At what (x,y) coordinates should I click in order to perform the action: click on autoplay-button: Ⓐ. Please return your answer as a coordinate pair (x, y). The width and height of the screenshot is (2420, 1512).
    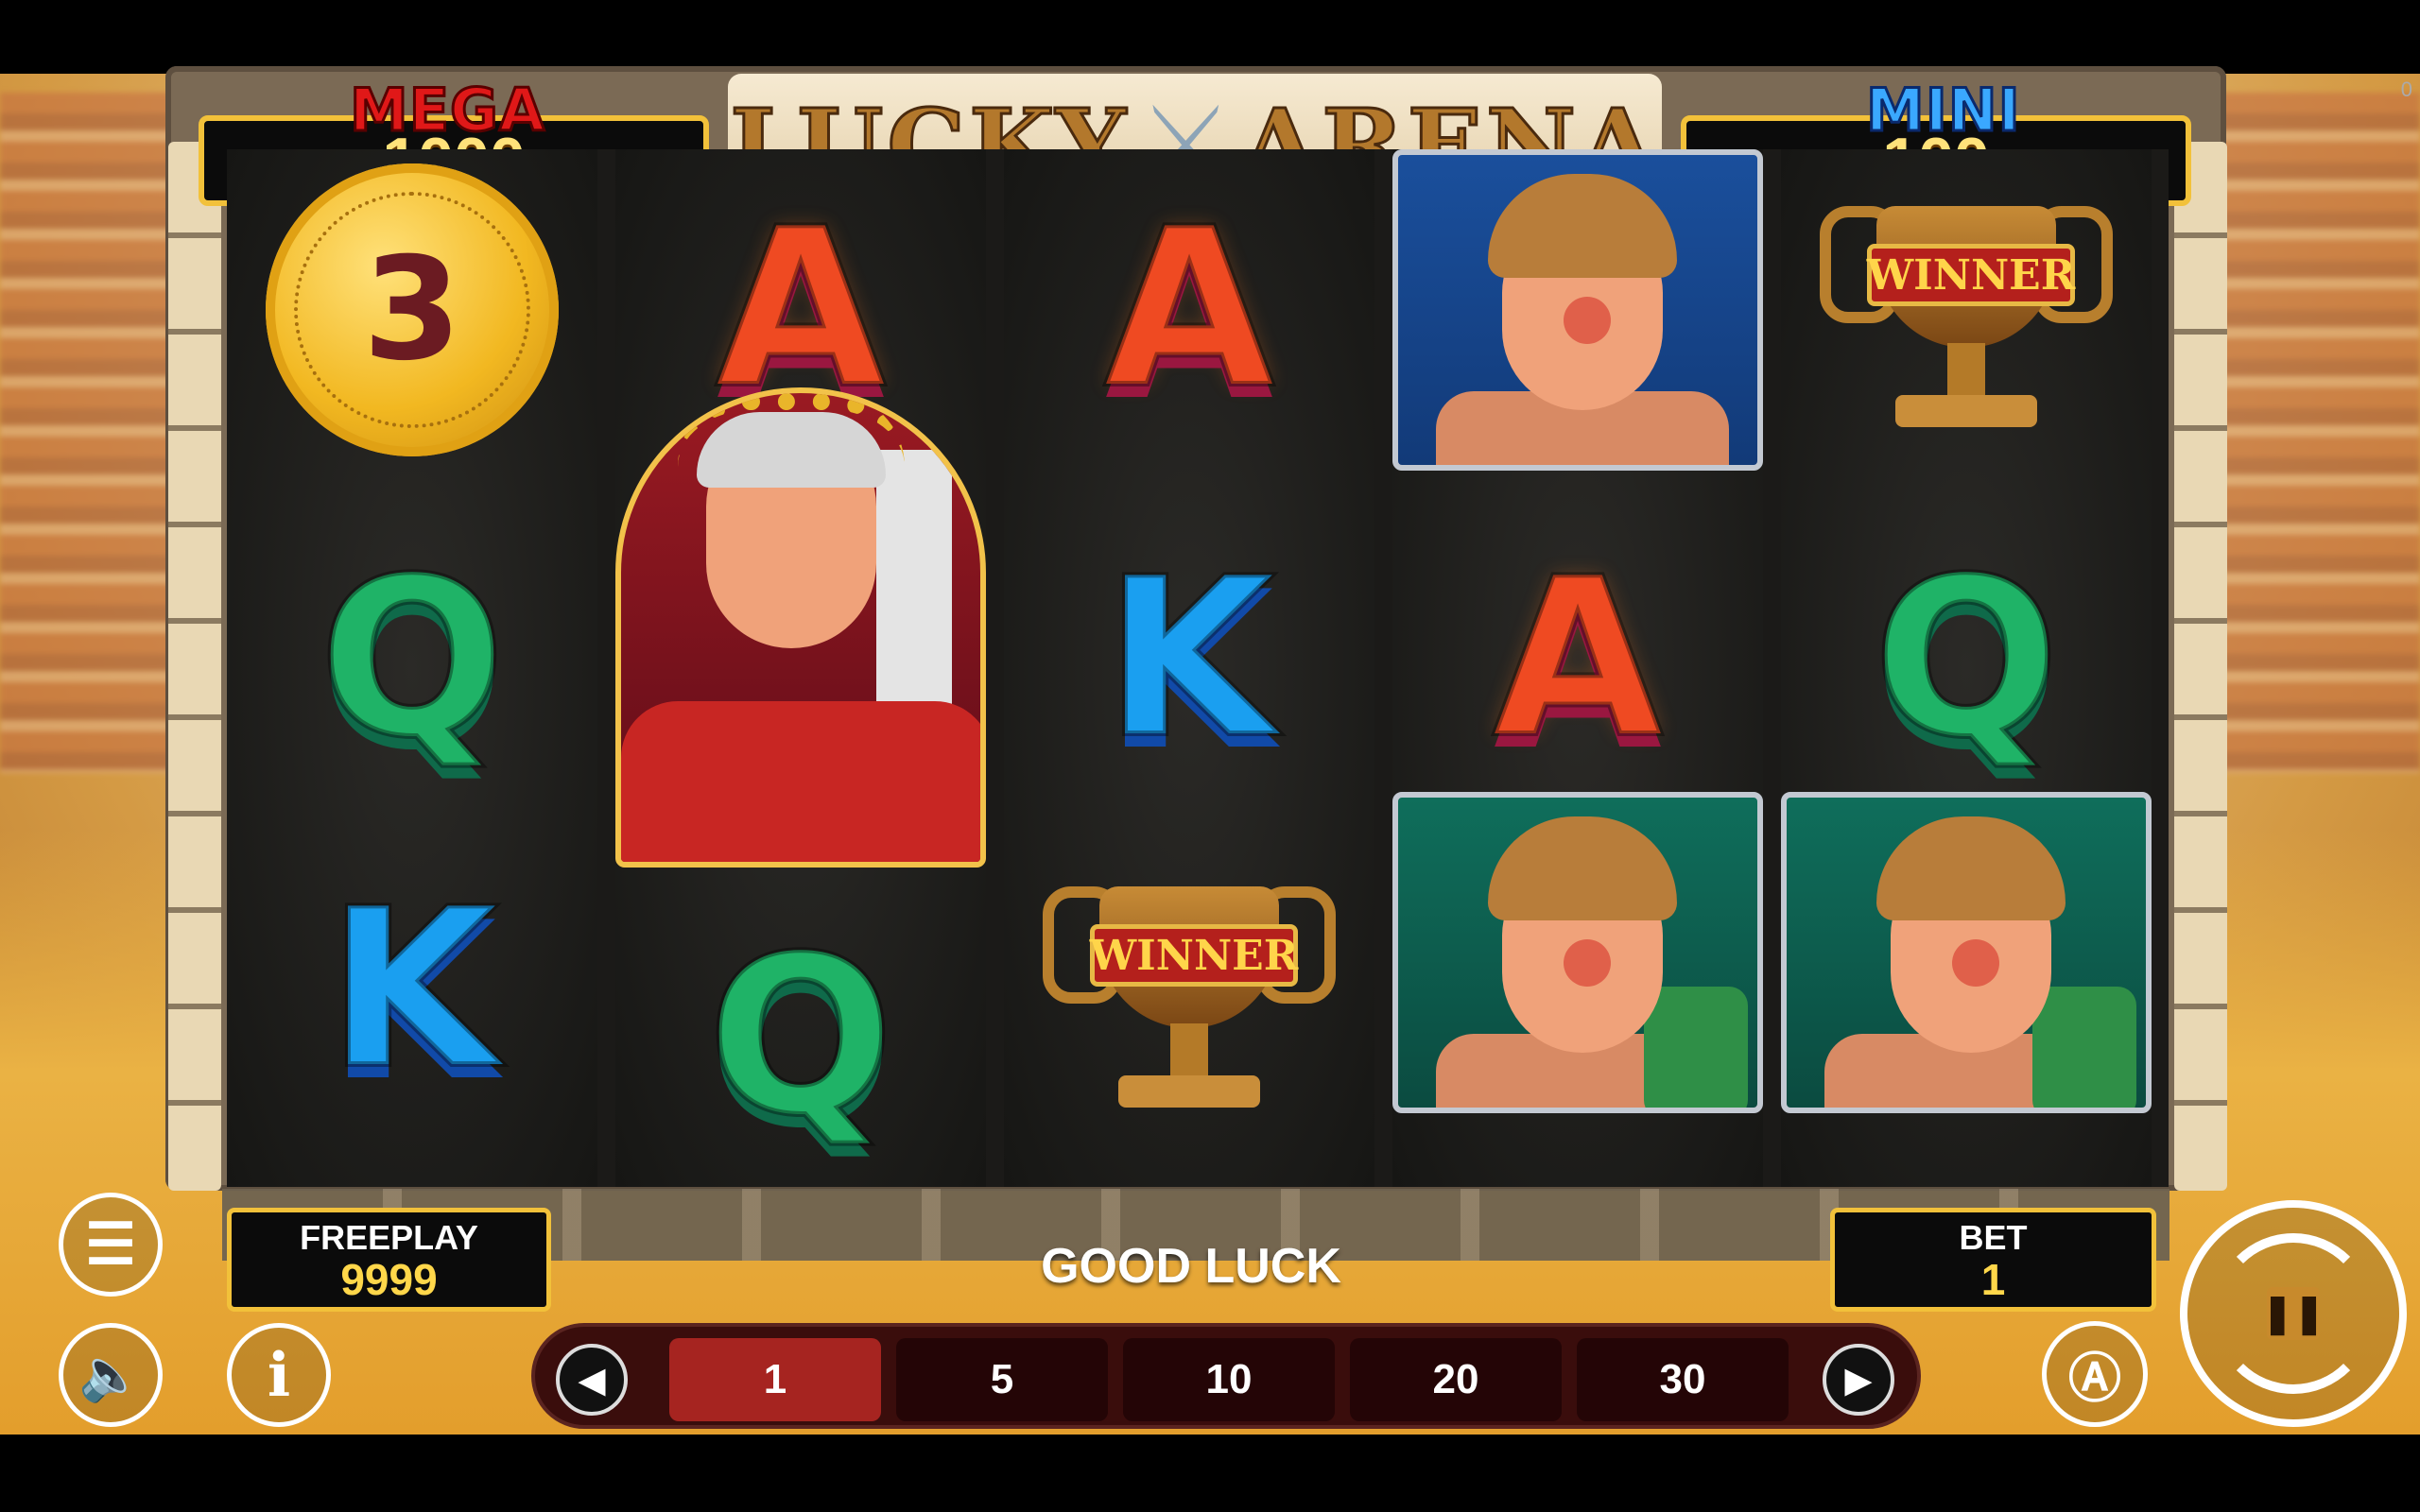
    Looking at the image, I should click on (2095, 1374).